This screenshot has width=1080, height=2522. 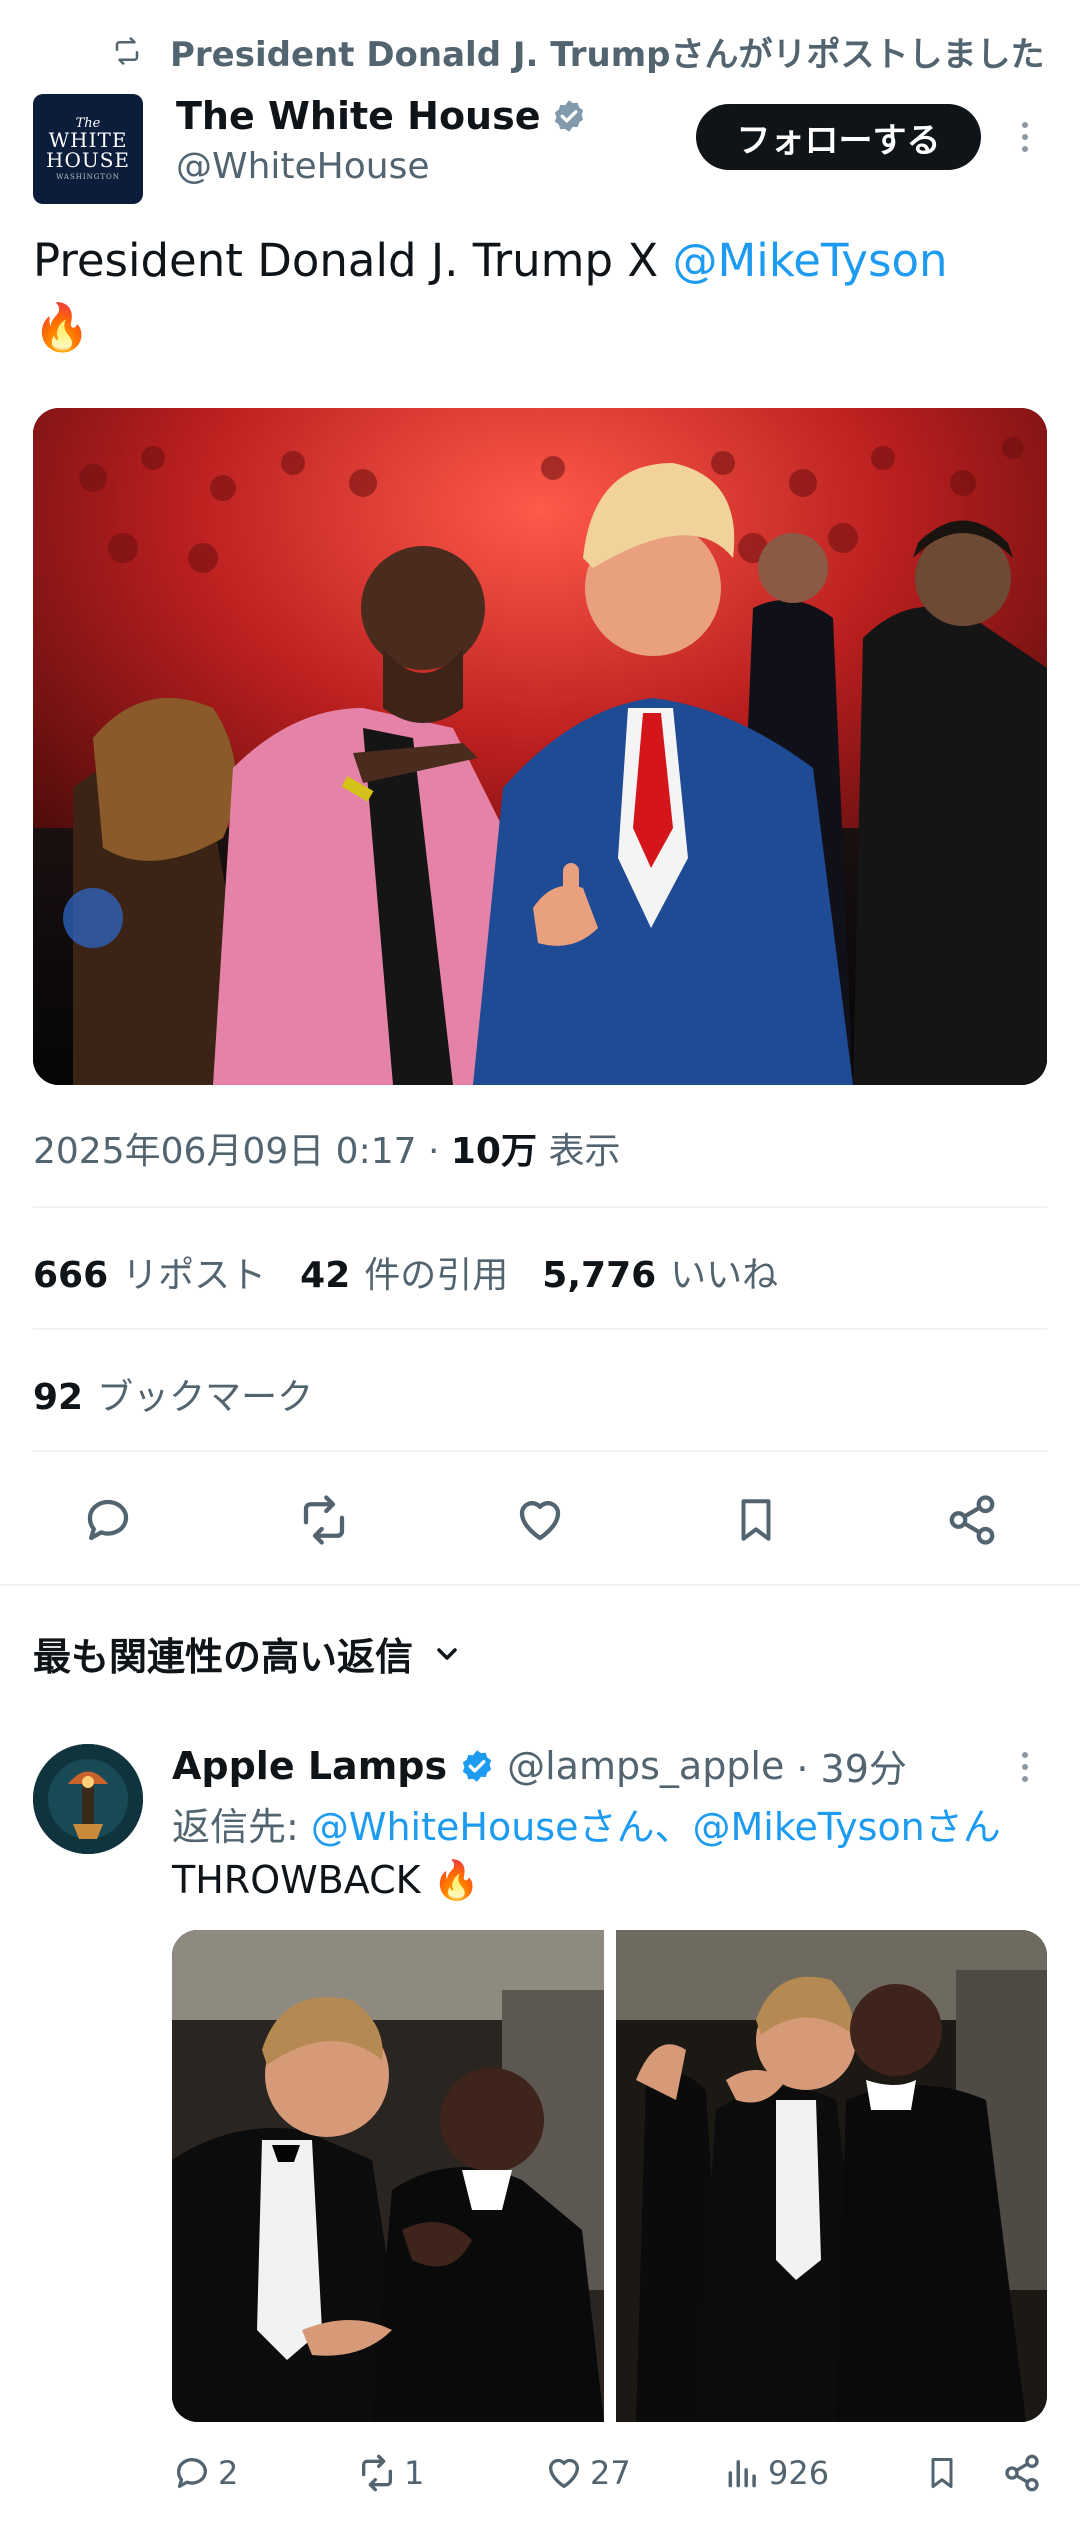 What do you see at coordinates (660, 1272) in the screenshot?
I see `likes-stat: 5,776 いいね` at bounding box center [660, 1272].